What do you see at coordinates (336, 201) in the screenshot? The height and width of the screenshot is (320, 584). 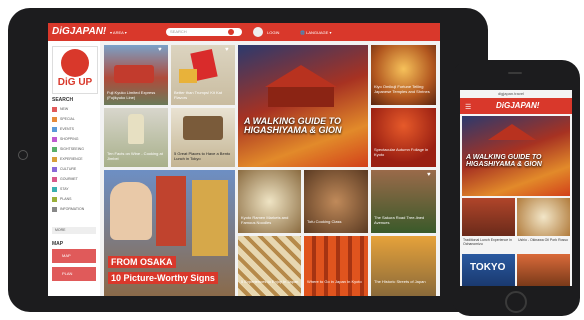 I see `card-tofu: Tofu Cooking Class` at bounding box center [336, 201].